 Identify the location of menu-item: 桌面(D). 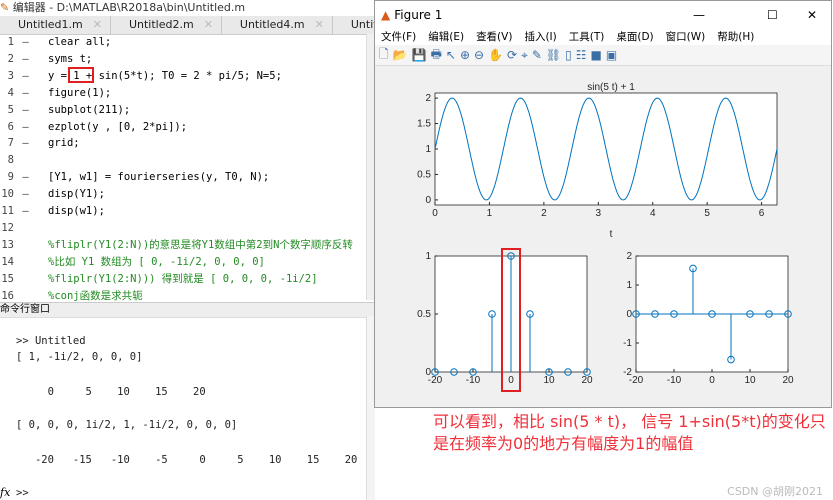
(634, 37).